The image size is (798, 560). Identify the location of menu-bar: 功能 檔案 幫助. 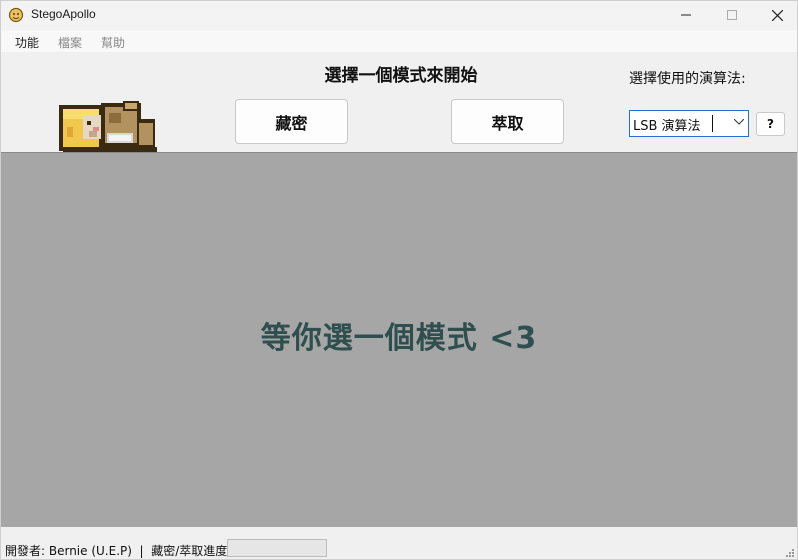
(399, 41).